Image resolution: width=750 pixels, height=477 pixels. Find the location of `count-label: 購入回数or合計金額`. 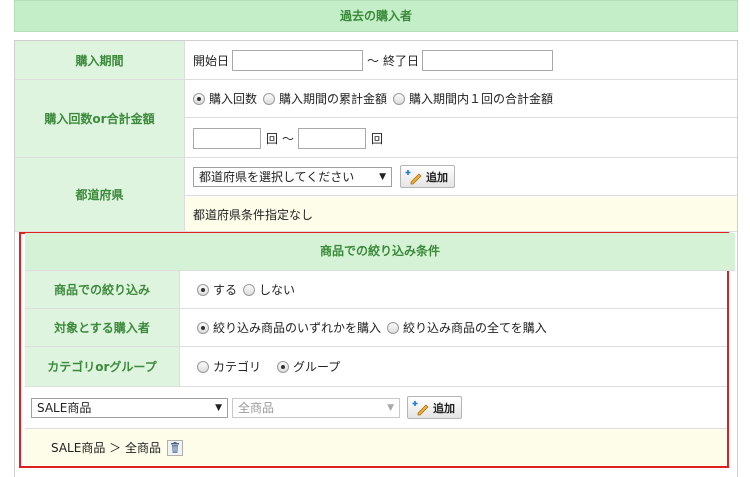

count-label: 購入回数or合計金額 is located at coordinates (100, 118).